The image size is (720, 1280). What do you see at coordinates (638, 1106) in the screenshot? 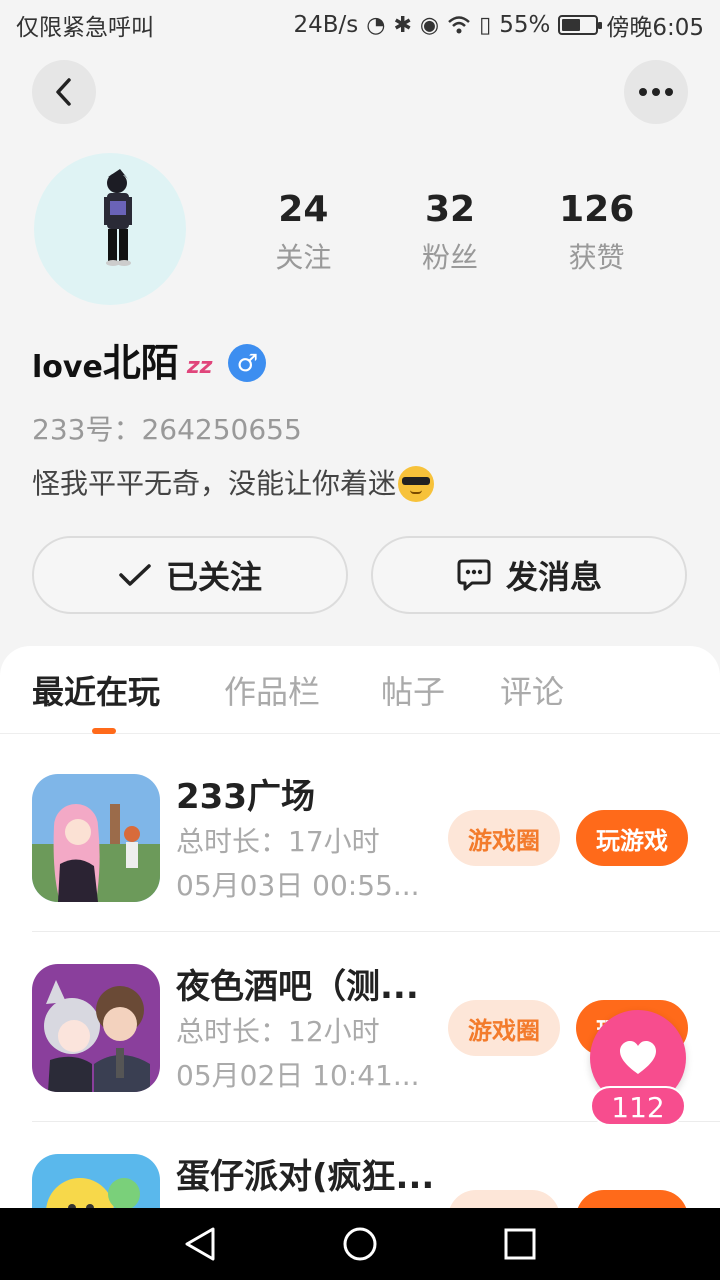
I see `like-count: 112` at bounding box center [638, 1106].